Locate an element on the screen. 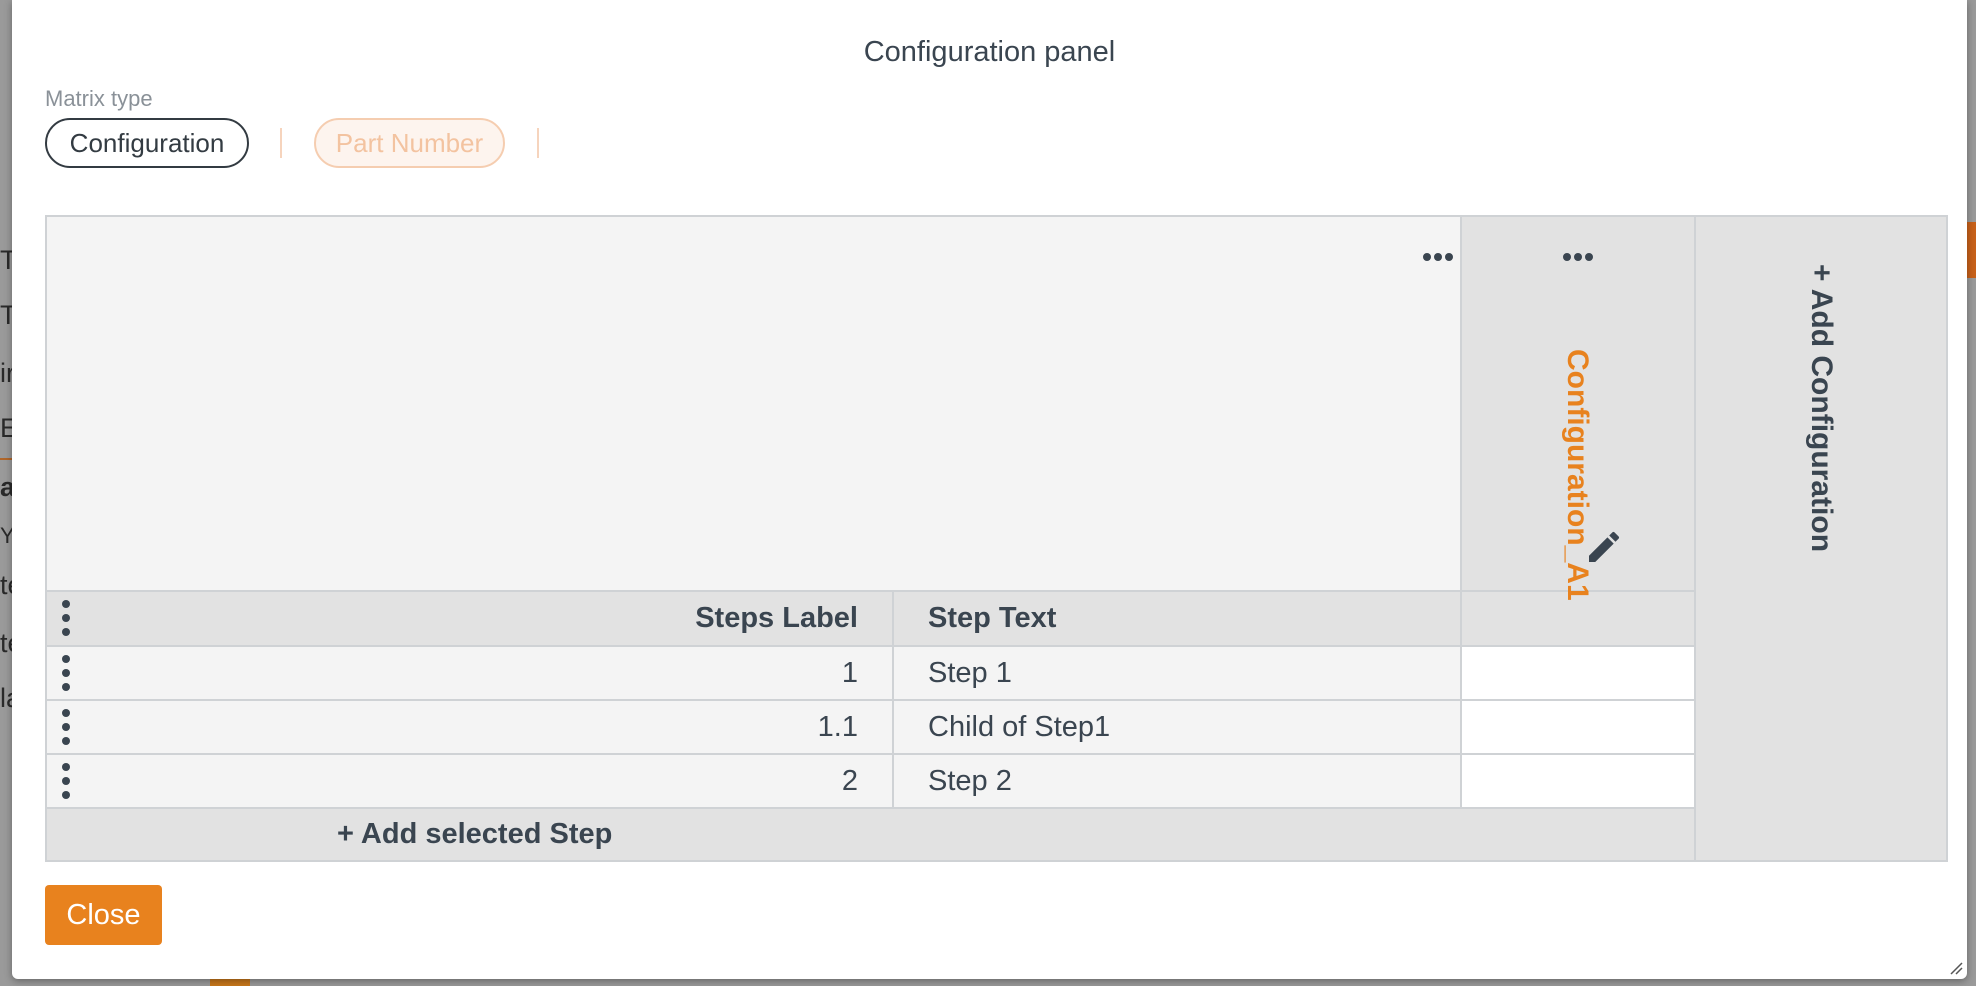 This screenshot has width=1976, height=986. step-text-cell-wrap: Step 1 is located at coordinates (1178, 674).